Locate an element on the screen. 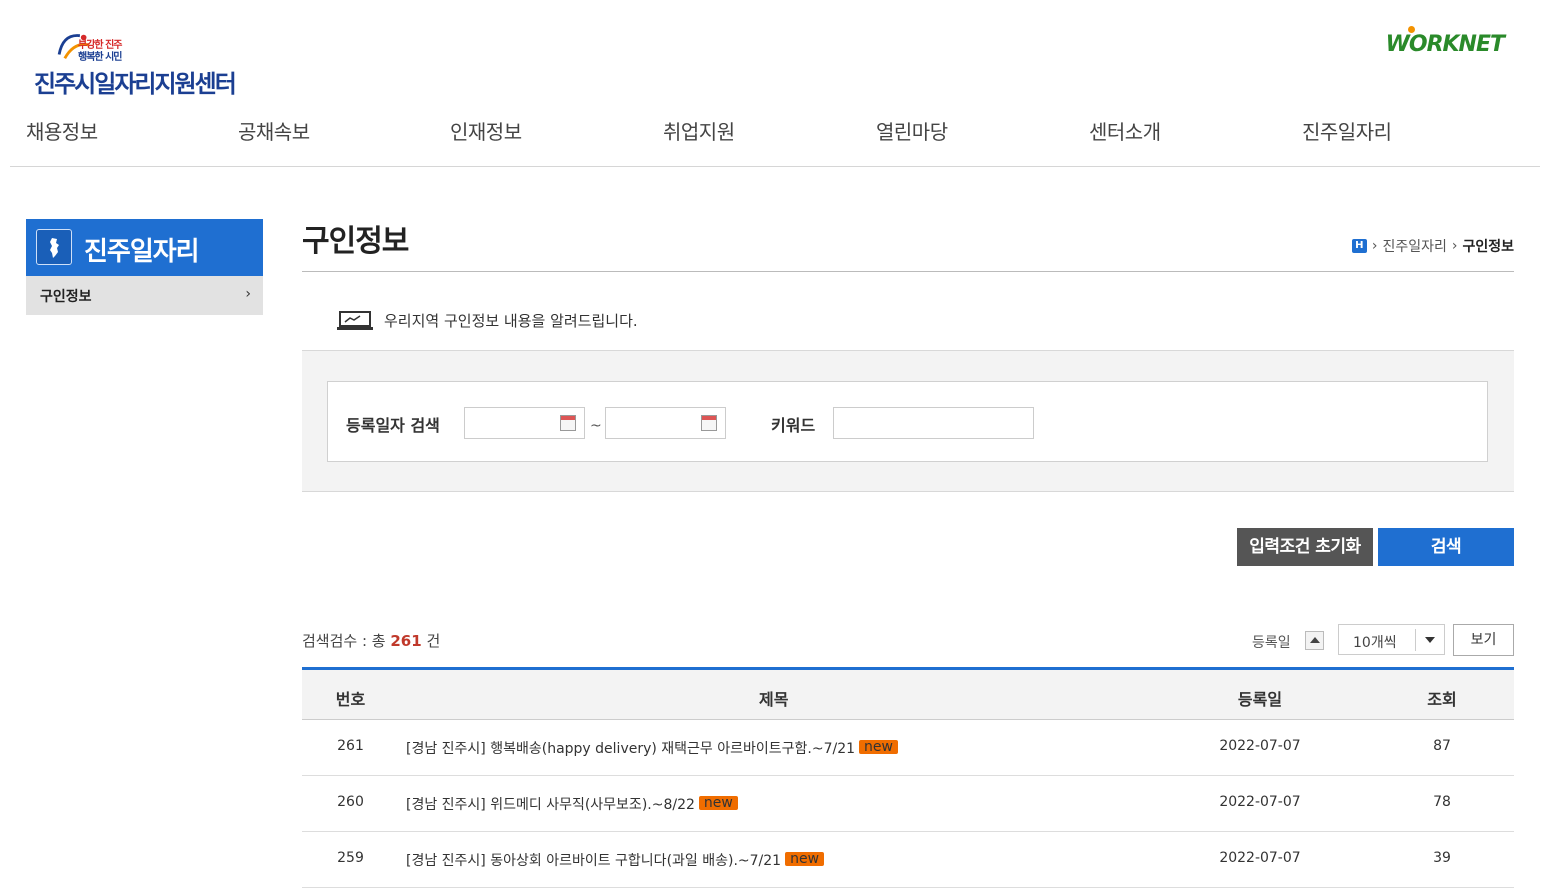  view-button: 보기 is located at coordinates (1483, 640).